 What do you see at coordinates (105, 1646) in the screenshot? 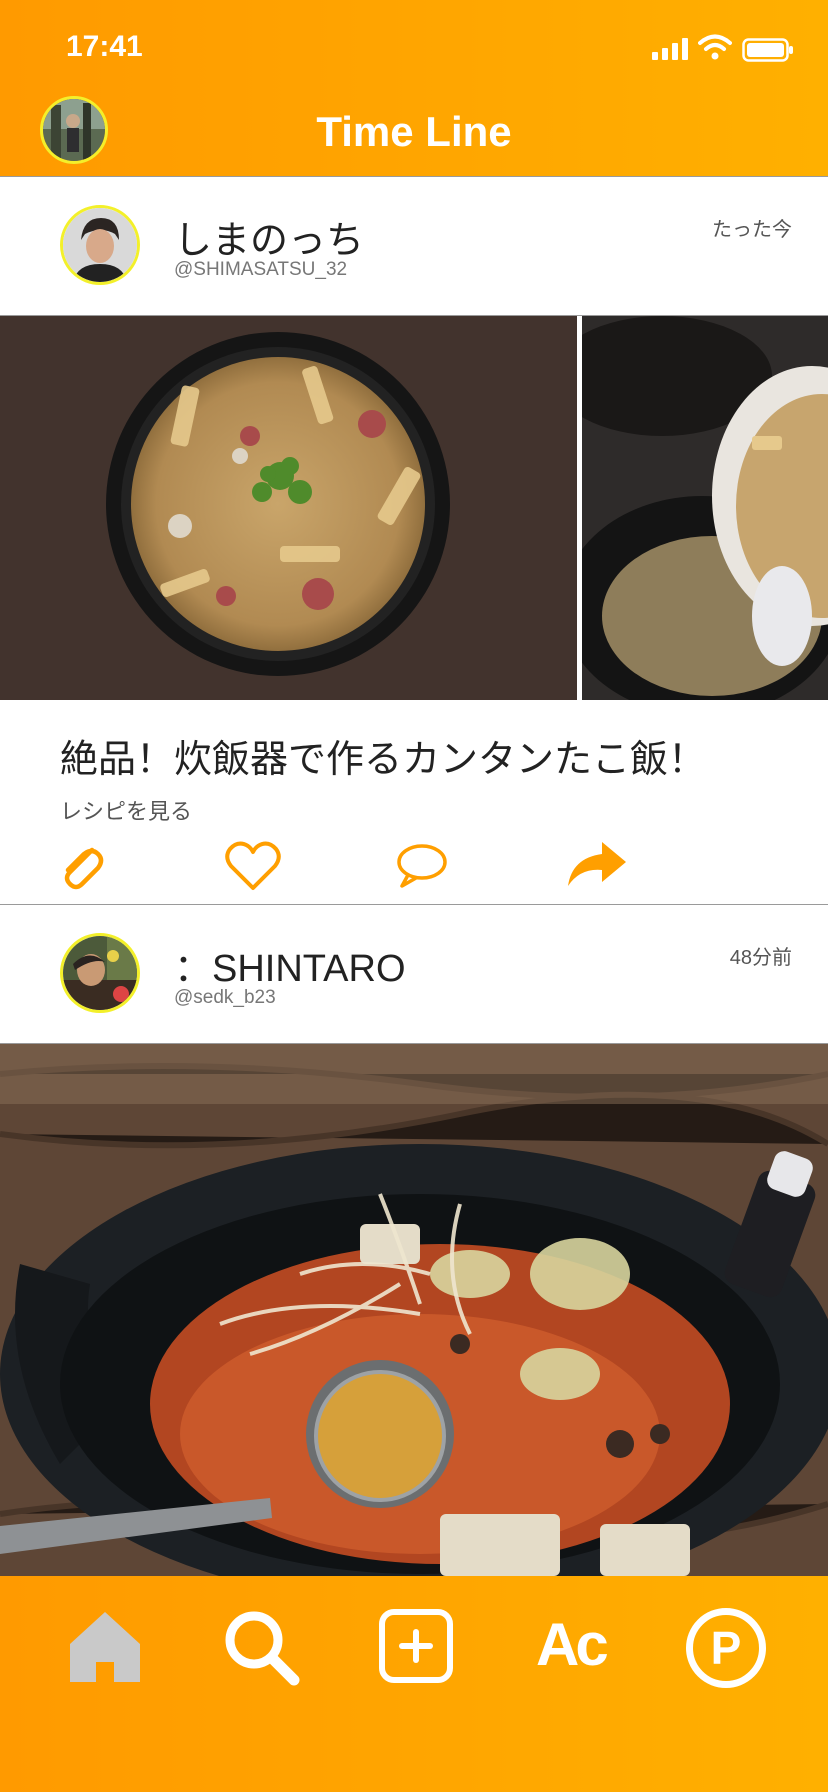
I see `home-icon` at bounding box center [105, 1646].